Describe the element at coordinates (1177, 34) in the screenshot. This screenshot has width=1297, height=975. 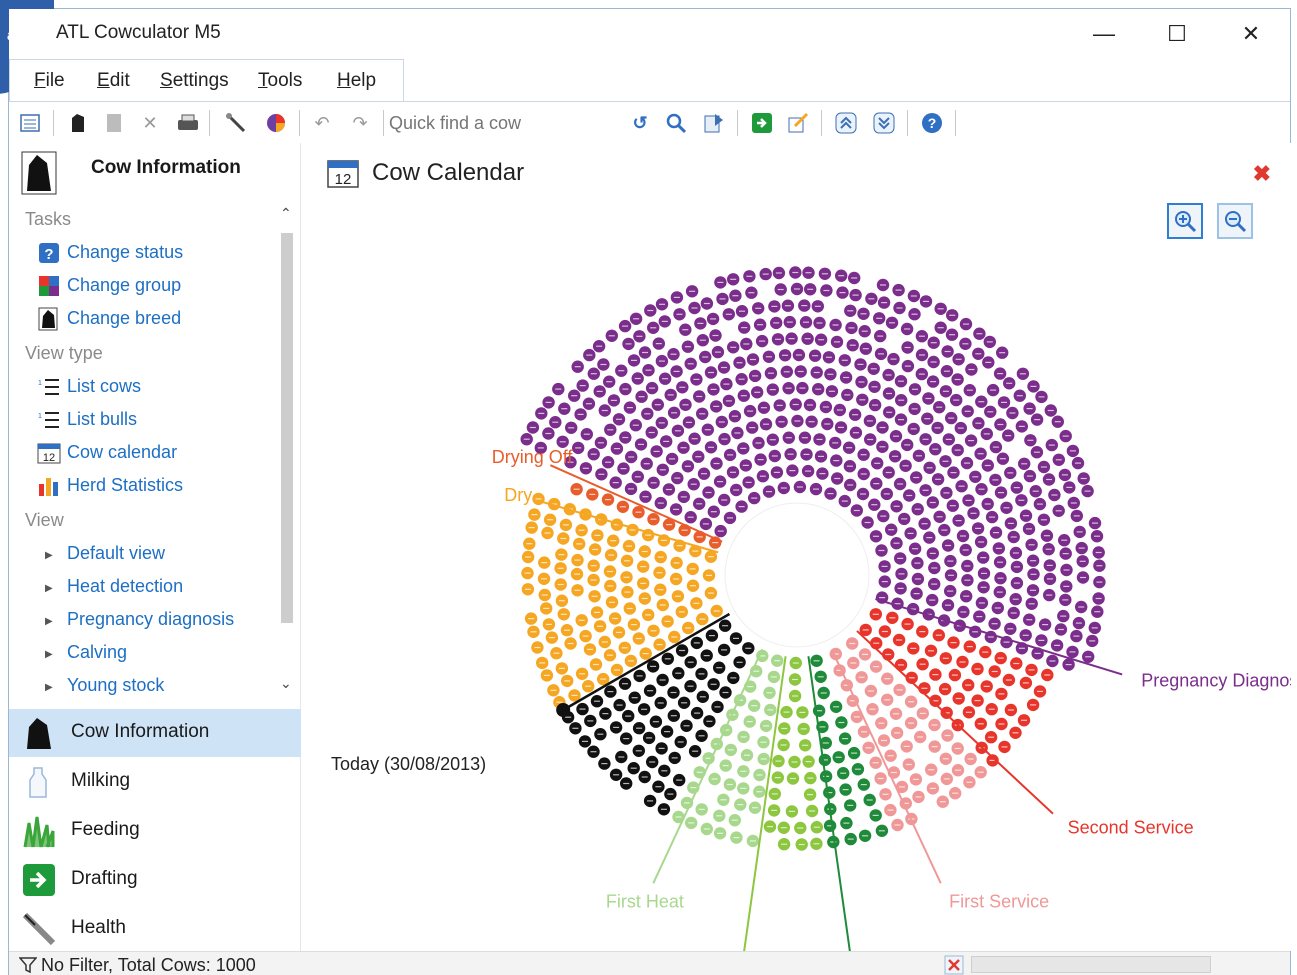
I see `maximize-button: ☐` at that location.